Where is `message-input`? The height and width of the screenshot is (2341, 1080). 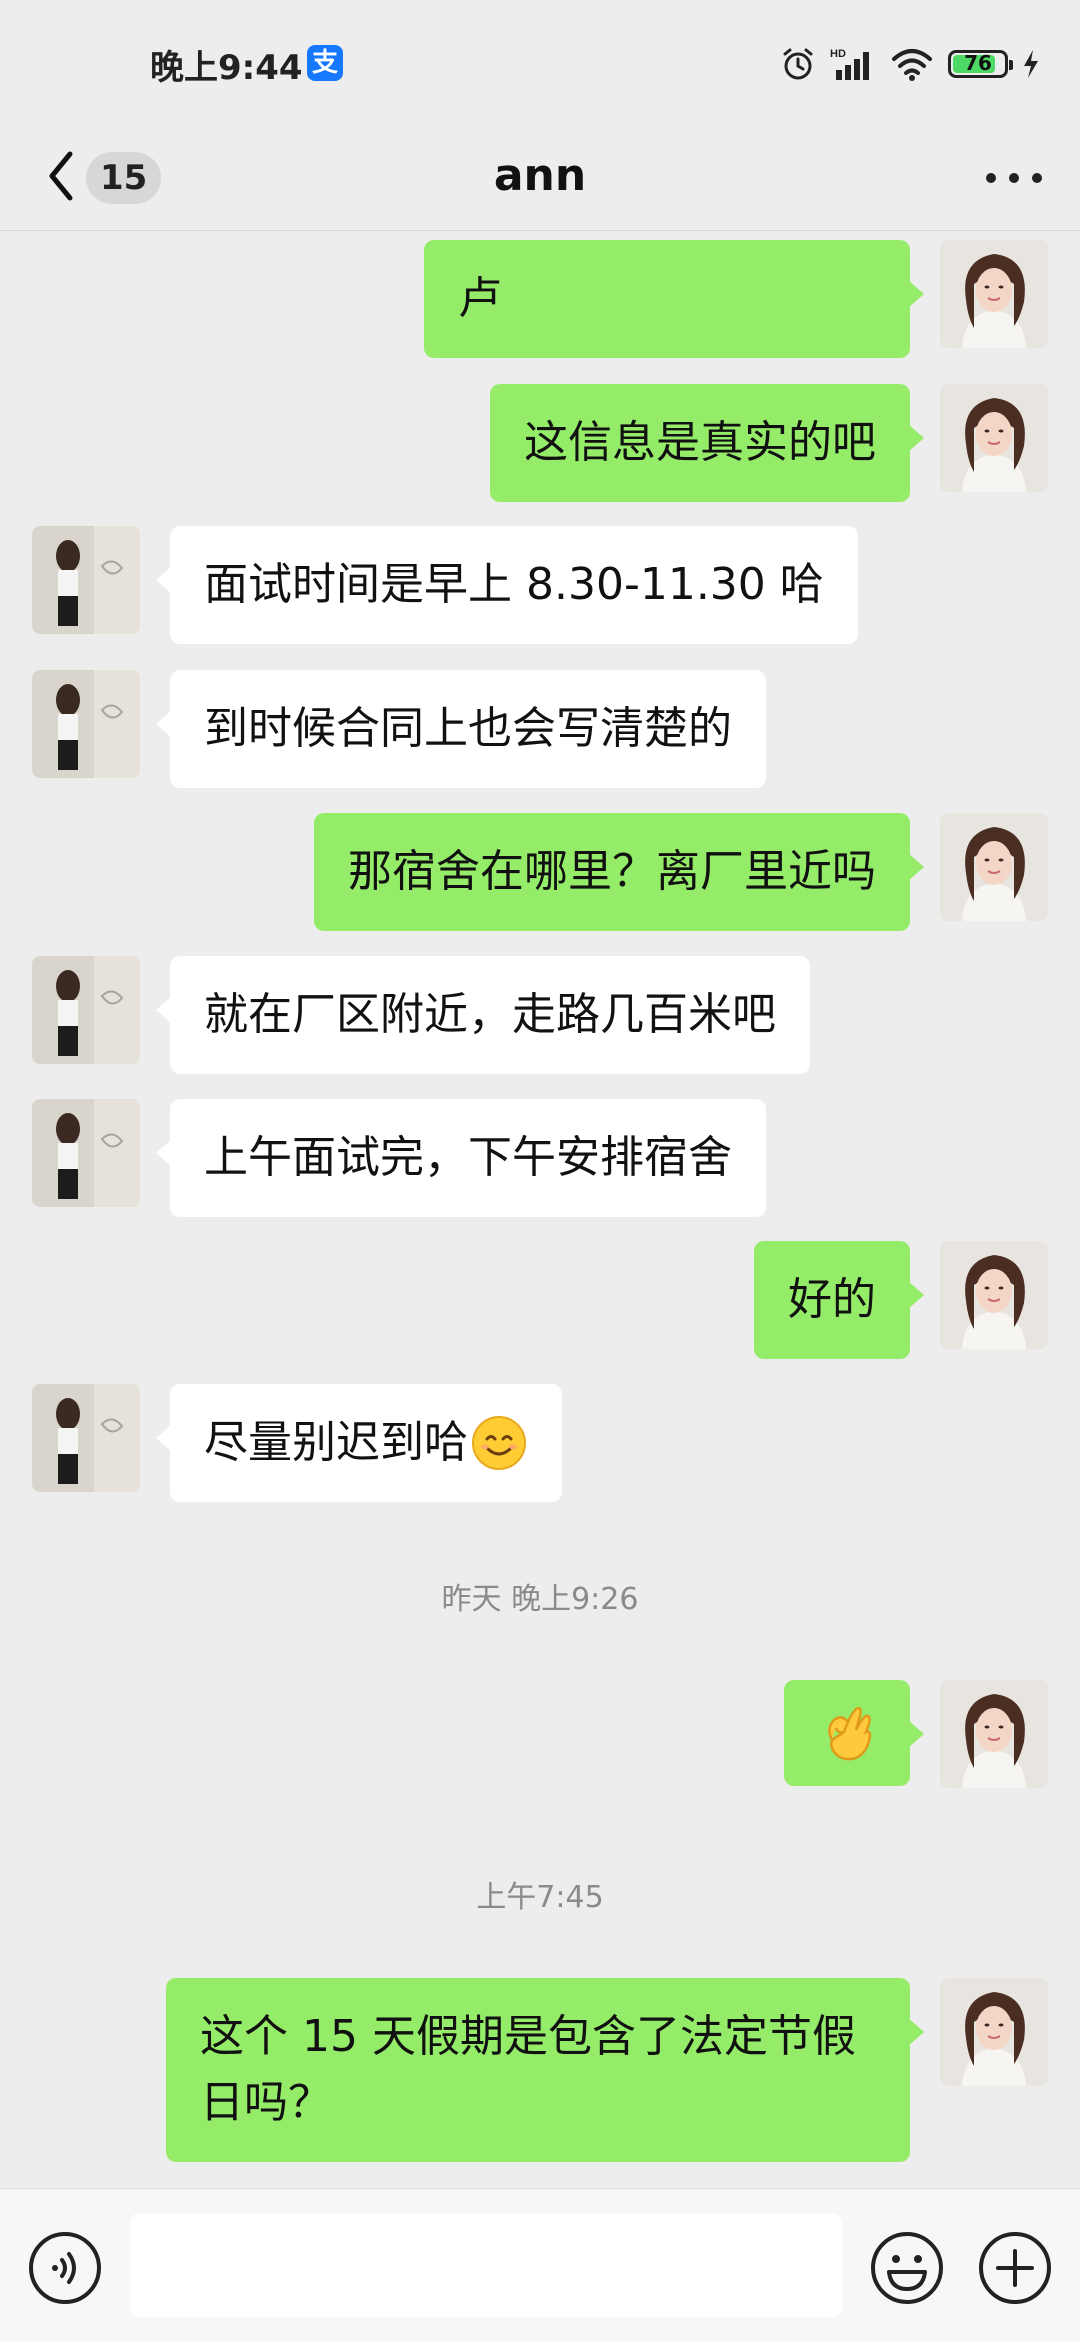 message-input is located at coordinates (486, 2265).